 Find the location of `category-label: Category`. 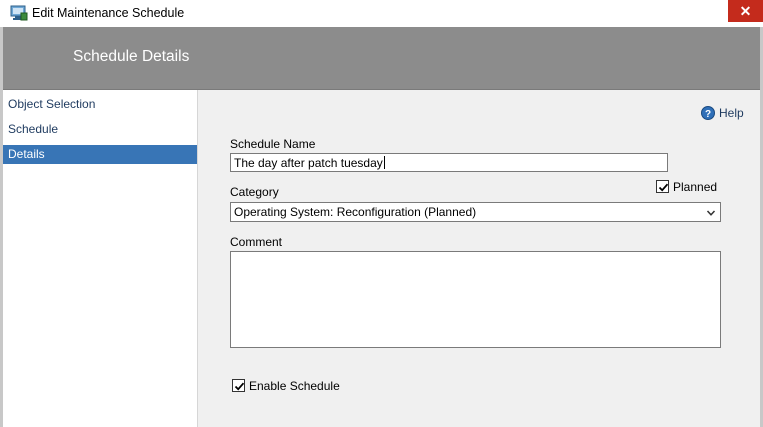

category-label: Category is located at coordinates (254, 192).